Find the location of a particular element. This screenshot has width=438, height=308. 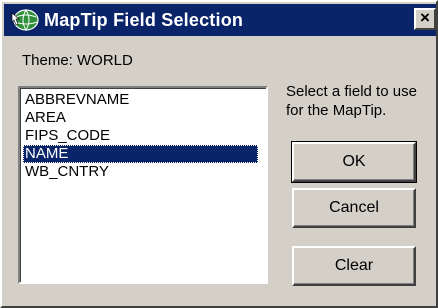

cancel-button: Cancel is located at coordinates (354, 208).